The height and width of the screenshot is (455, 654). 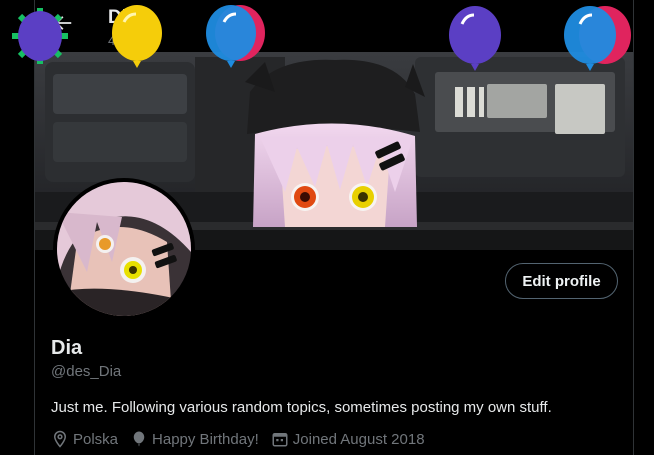 I want to click on calendar-icon, so click(x=280, y=440).